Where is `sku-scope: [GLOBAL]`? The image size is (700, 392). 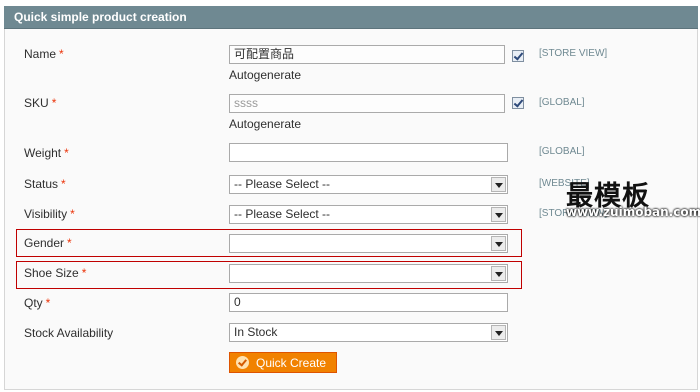
sku-scope: [GLOBAL] is located at coordinates (562, 102).